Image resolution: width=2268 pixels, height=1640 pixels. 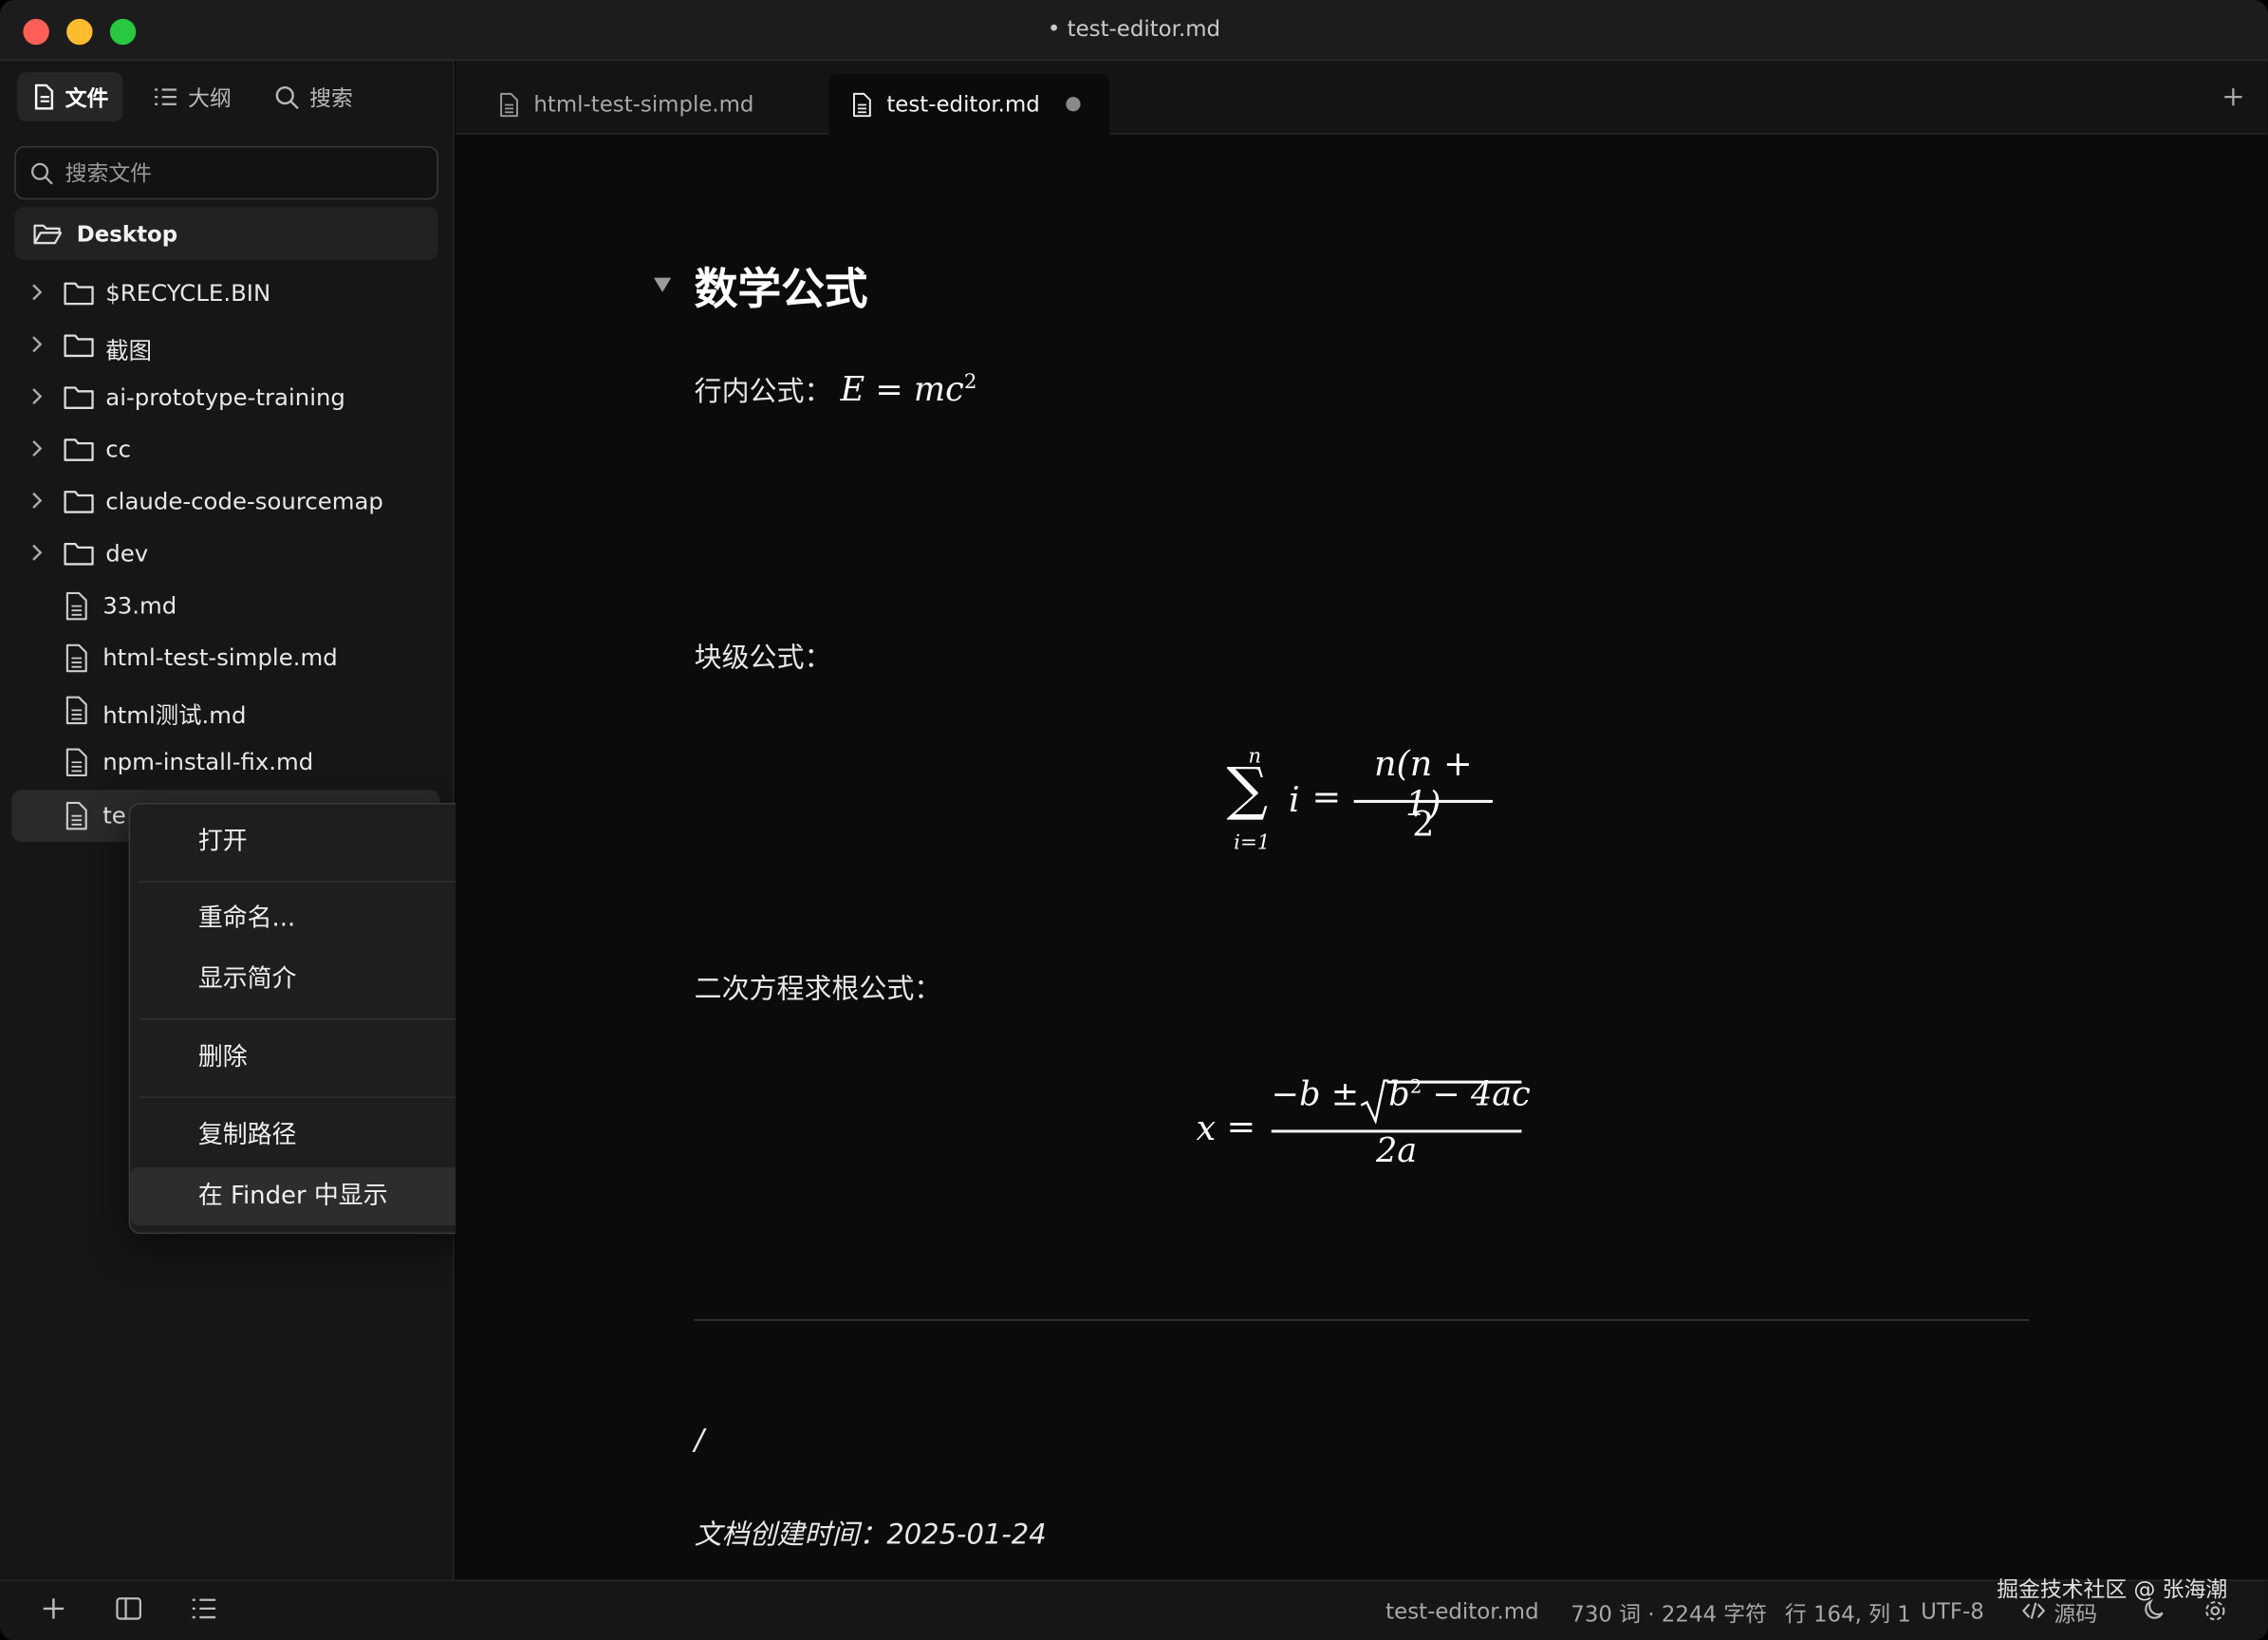 I want to click on math-token: − 4ac, so click(x=1476, y=1095).